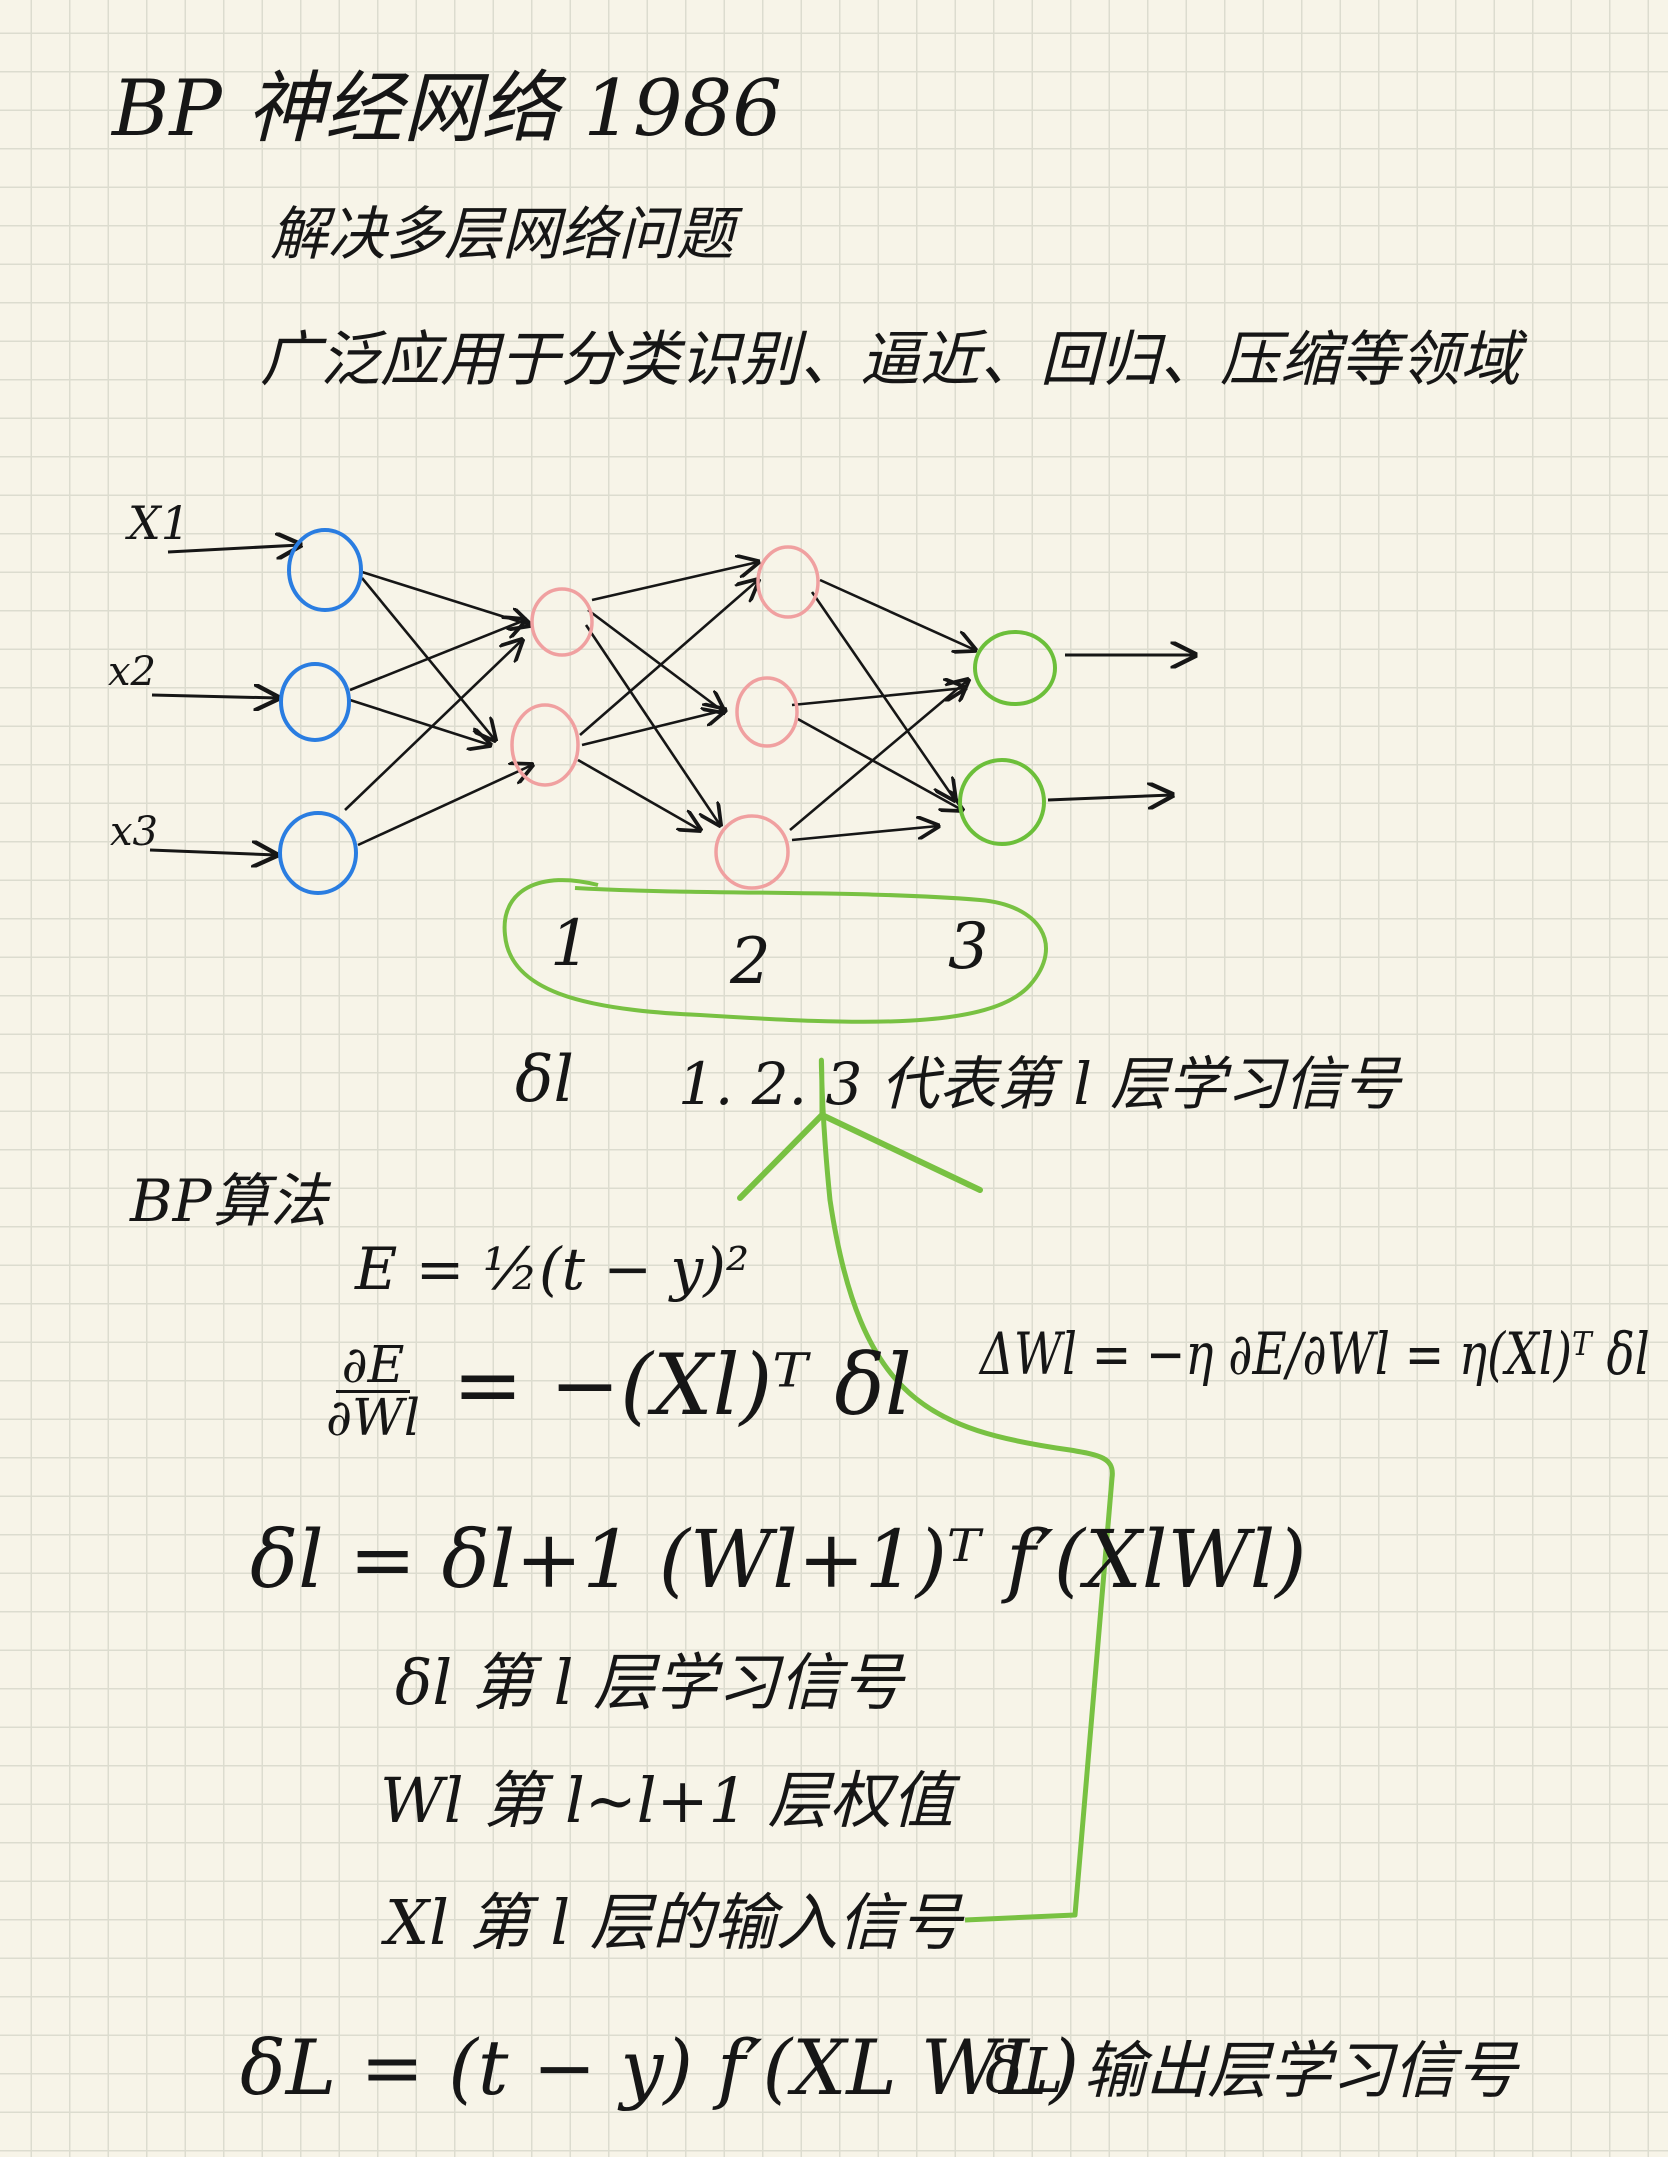 The width and height of the screenshot is (1668, 2157). Describe the element at coordinates (1121, 727) in the screenshot. I see `output-arrows` at that location.